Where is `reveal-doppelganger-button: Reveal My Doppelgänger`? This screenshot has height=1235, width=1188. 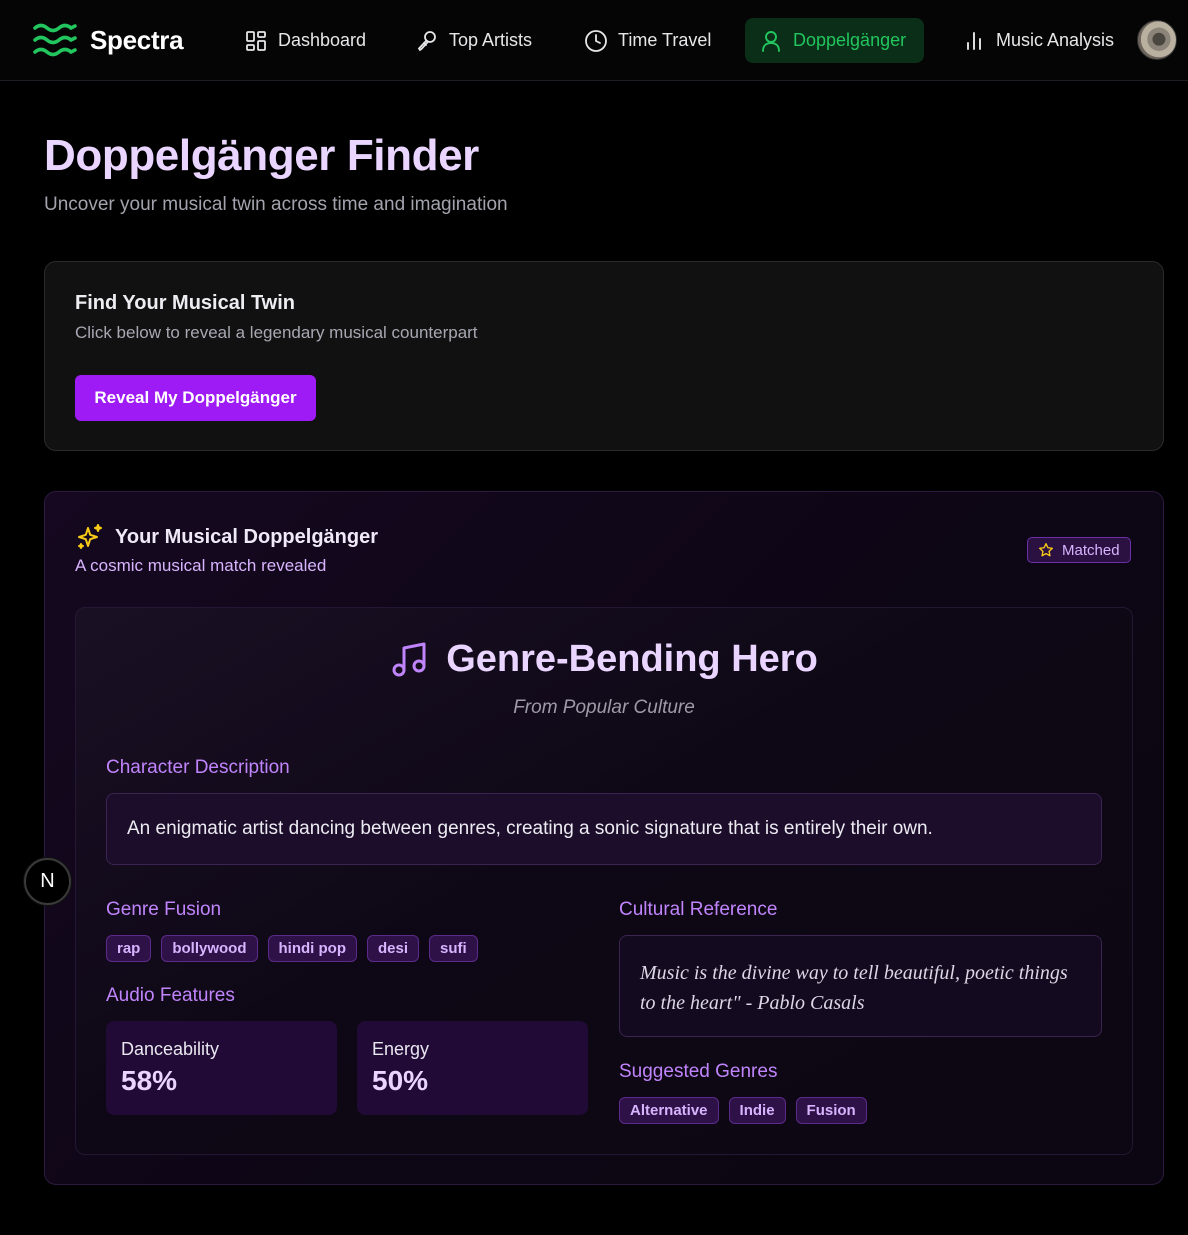
reveal-doppelganger-button: Reveal My Doppelgänger is located at coordinates (195, 398).